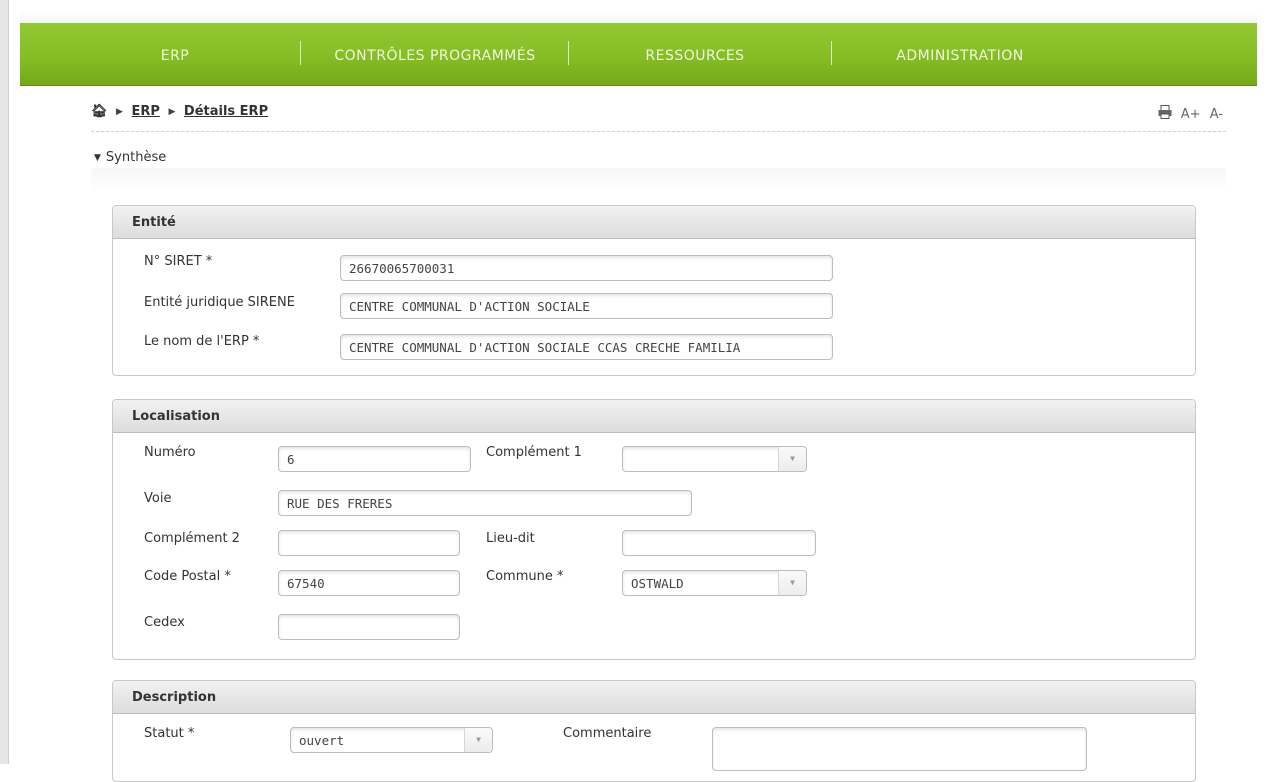 This screenshot has height=782, width=1277. Describe the element at coordinates (369, 627) in the screenshot. I see `cedex-input` at that location.